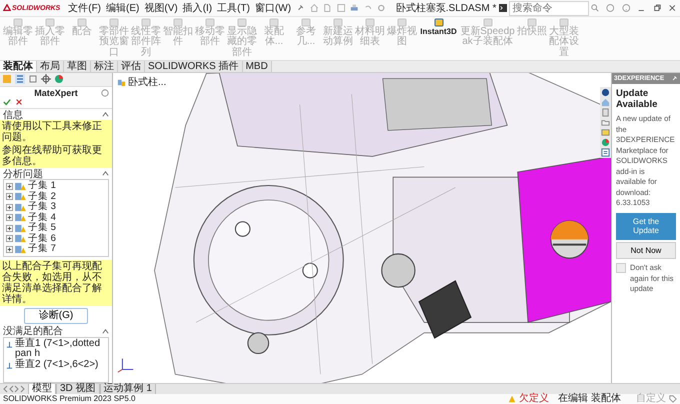  What do you see at coordinates (56, 93) in the screenshot?
I see `panel-title: MateXpert` at bounding box center [56, 93].